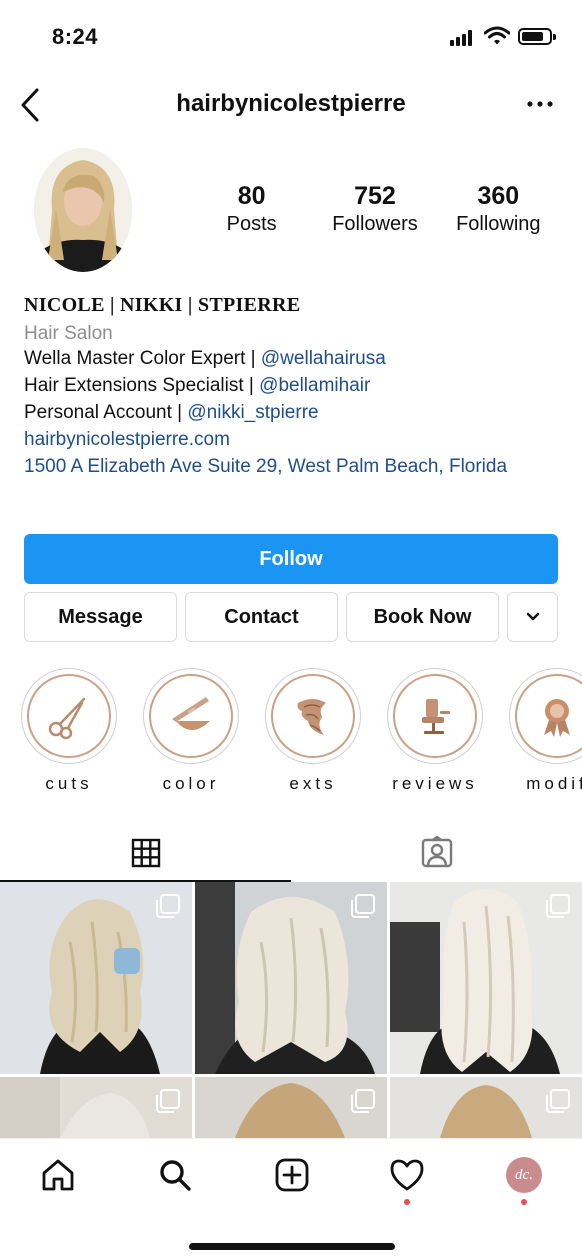 This screenshot has width=582, height=1260. I want to click on profile-action-buttons: Message Contact Book Now, so click(291, 617).